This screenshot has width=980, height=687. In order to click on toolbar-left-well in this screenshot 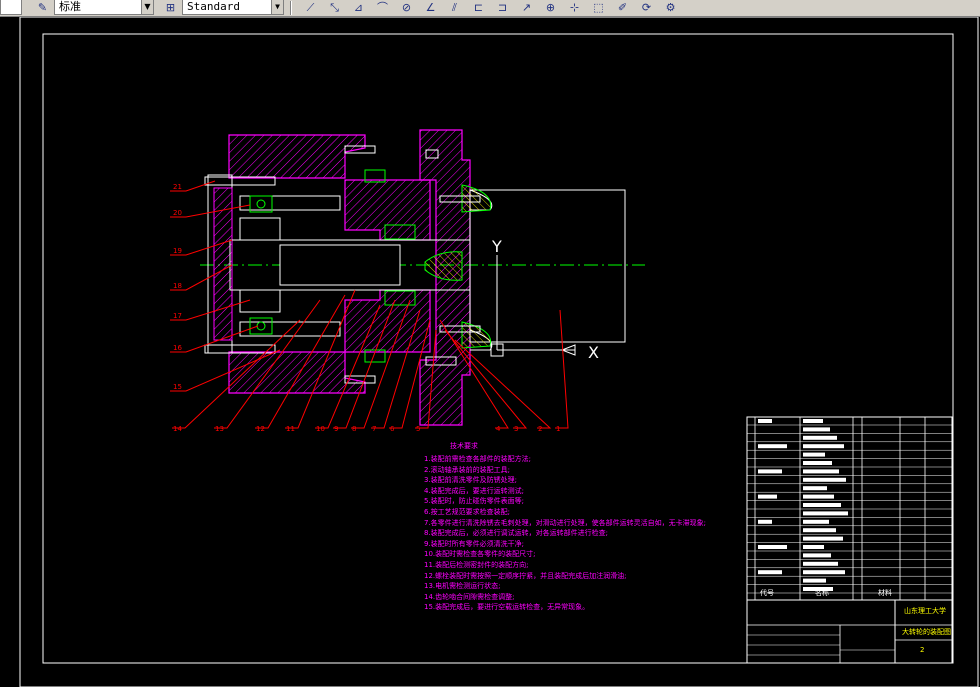, I will do `click(11, 7)`.